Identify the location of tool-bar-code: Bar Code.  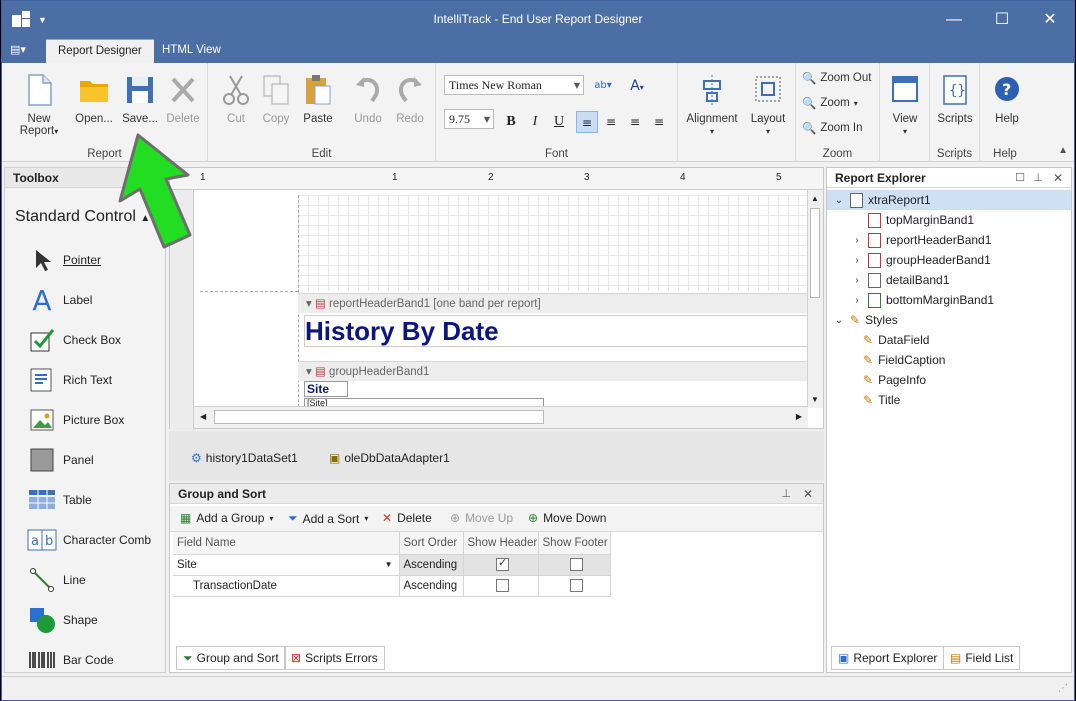
(70, 660).